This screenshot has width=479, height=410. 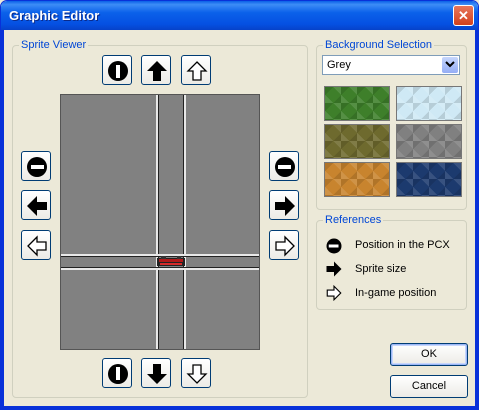 I want to click on references-label: References, so click(x=353, y=220).